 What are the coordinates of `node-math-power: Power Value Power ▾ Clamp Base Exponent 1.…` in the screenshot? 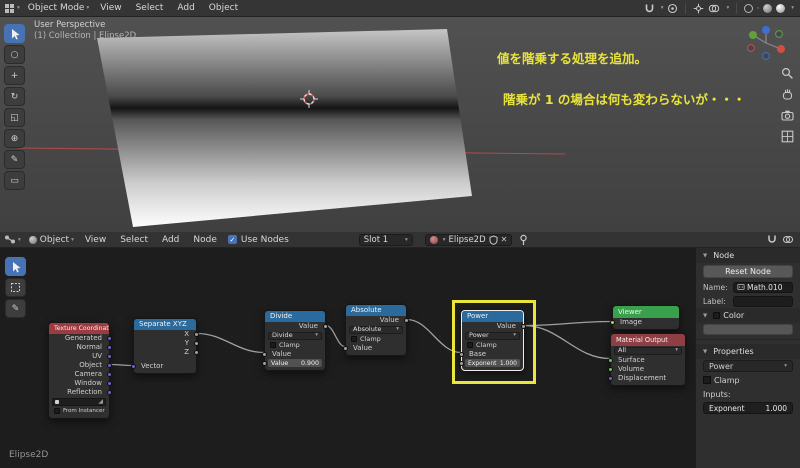 It's located at (492, 340).